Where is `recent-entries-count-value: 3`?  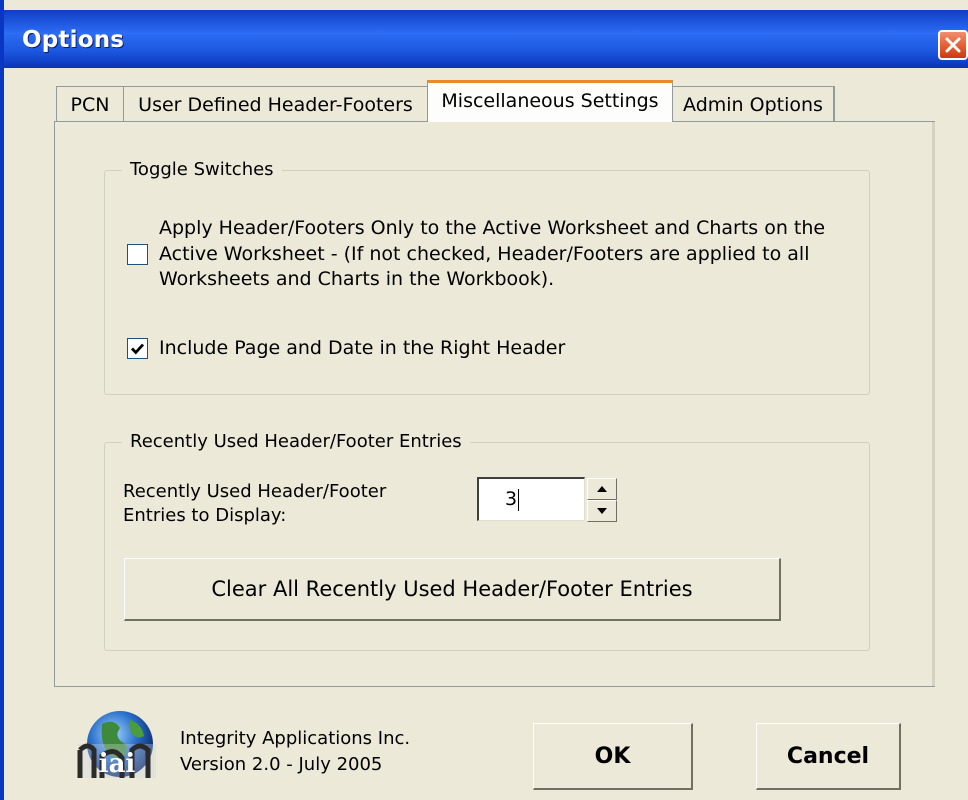
recent-entries-count-value: 3 is located at coordinates (511, 499).